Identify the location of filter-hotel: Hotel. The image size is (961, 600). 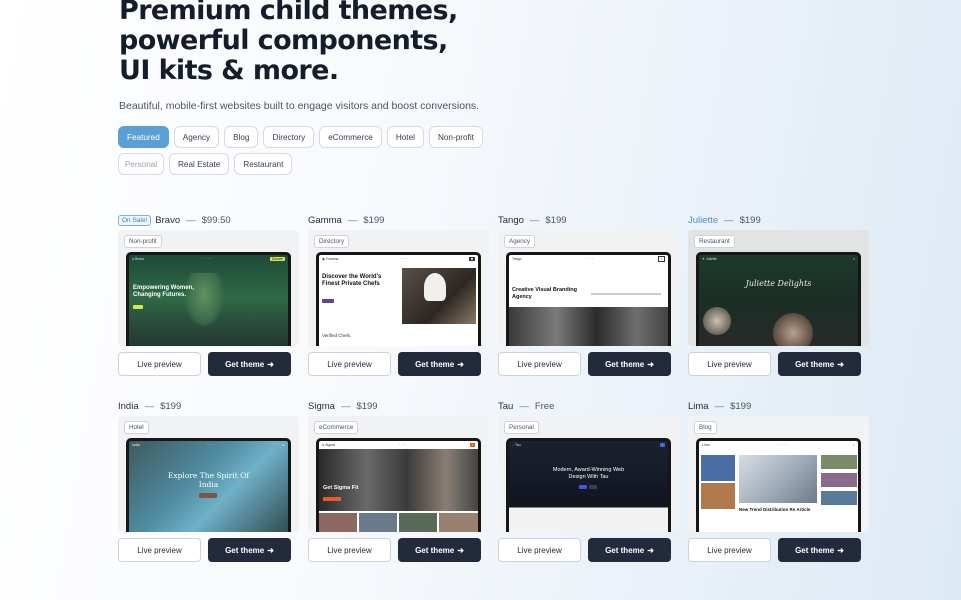
(405, 137).